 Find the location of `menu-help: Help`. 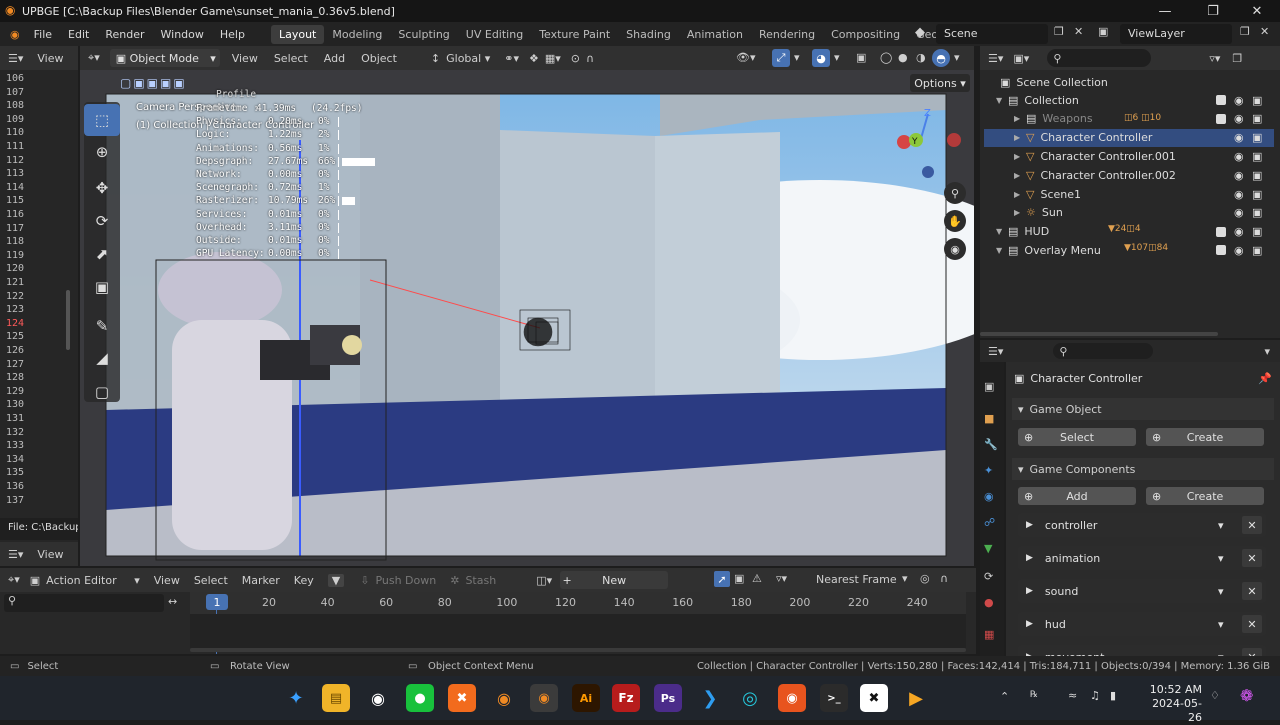

menu-help: Help is located at coordinates (232, 34).